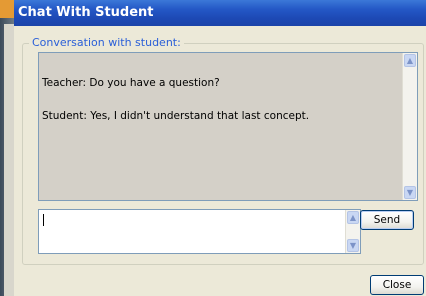 This screenshot has height=296, width=426. What do you see at coordinates (387, 220) in the screenshot?
I see `send-button: Send` at bounding box center [387, 220].